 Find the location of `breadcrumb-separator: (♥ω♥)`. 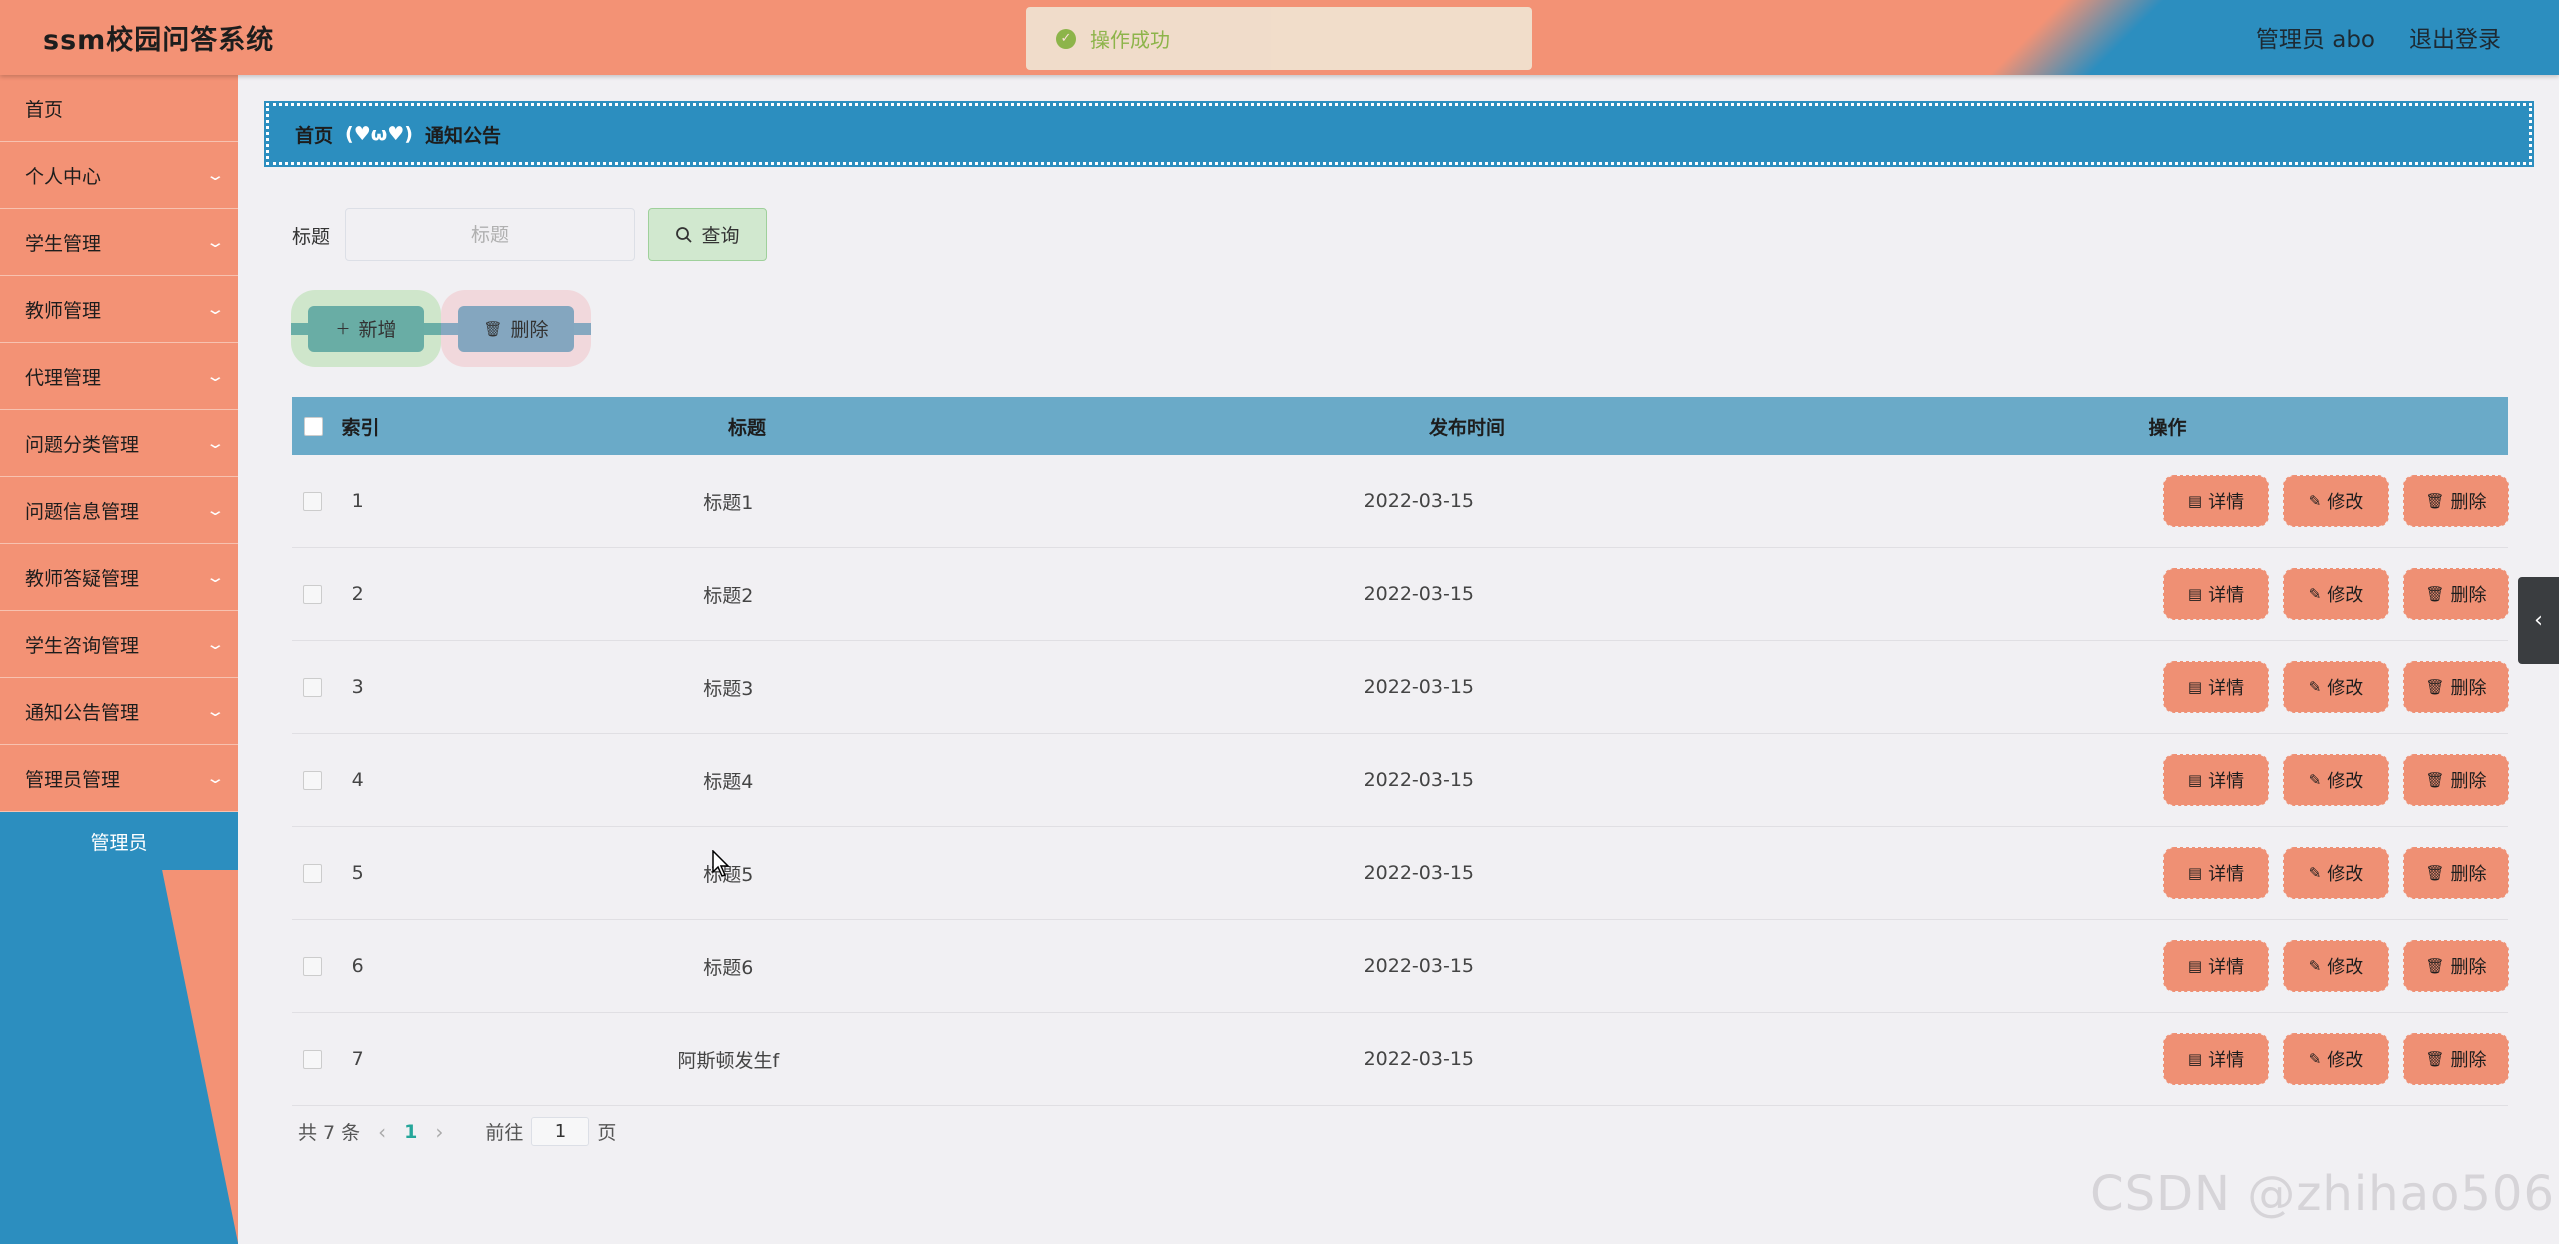

breadcrumb-separator: (♥ω♥) is located at coordinates (379, 134).